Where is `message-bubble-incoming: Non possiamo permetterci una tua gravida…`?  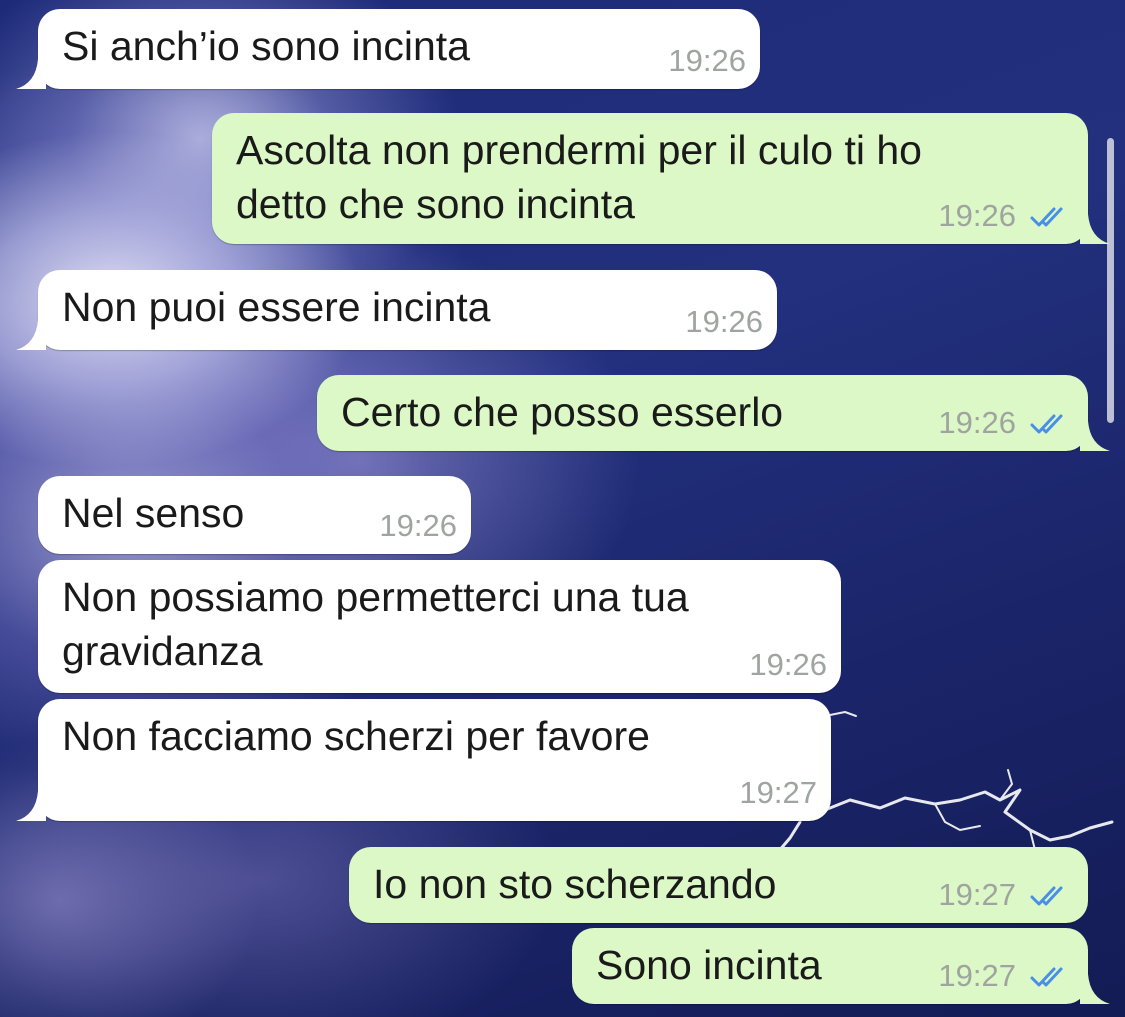
message-bubble-incoming: Non possiamo permetterci una tua gravida… is located at coordinates (439, 626).